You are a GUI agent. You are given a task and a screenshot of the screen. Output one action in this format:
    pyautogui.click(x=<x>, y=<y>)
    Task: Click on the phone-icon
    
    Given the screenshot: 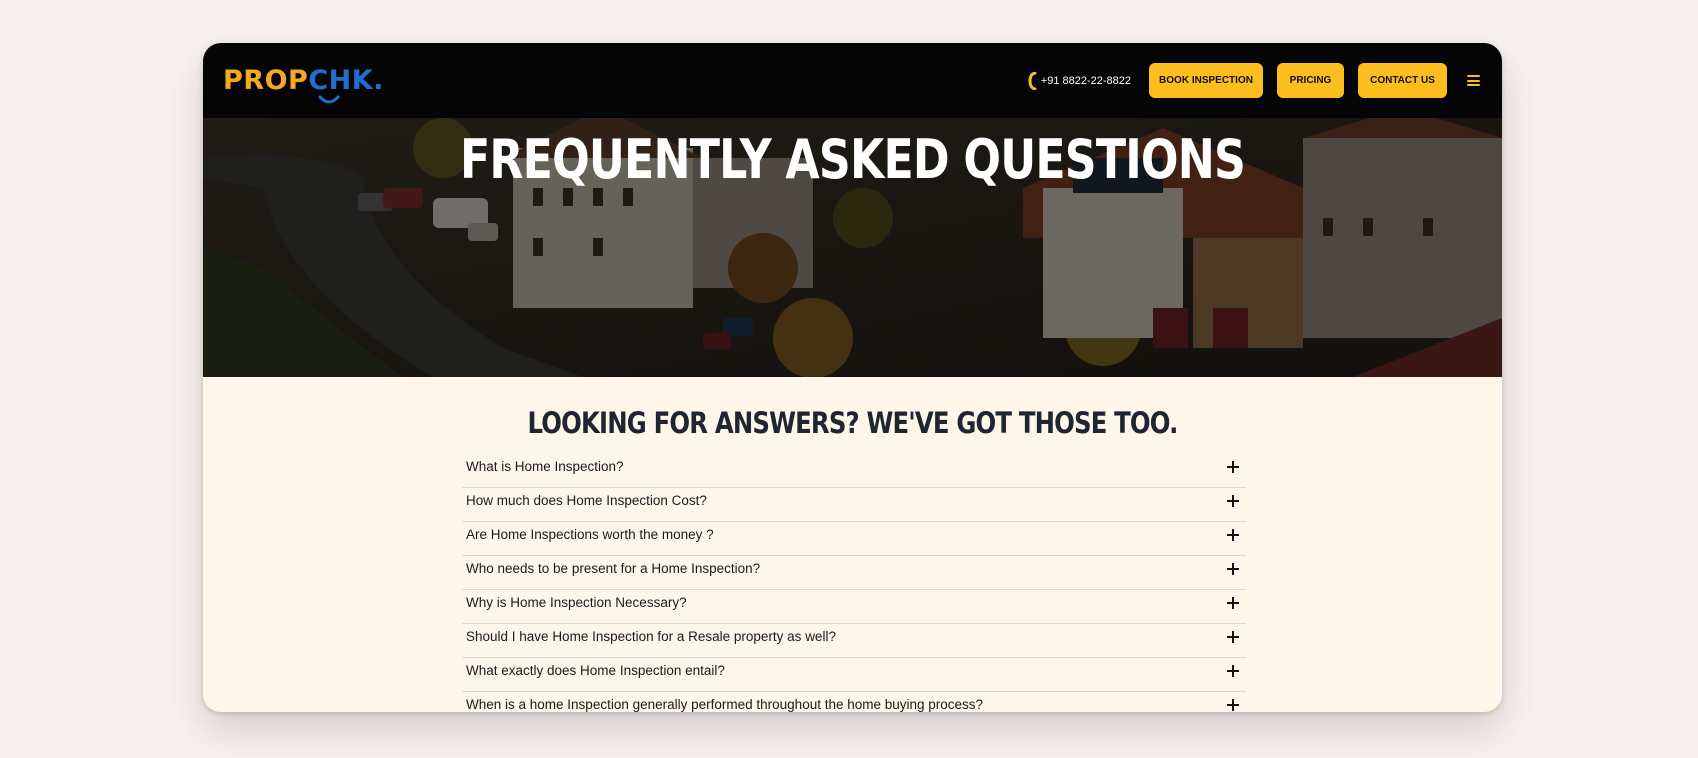 What is the action you would take?
    pyautogui.click(x=1033, y=80)
    